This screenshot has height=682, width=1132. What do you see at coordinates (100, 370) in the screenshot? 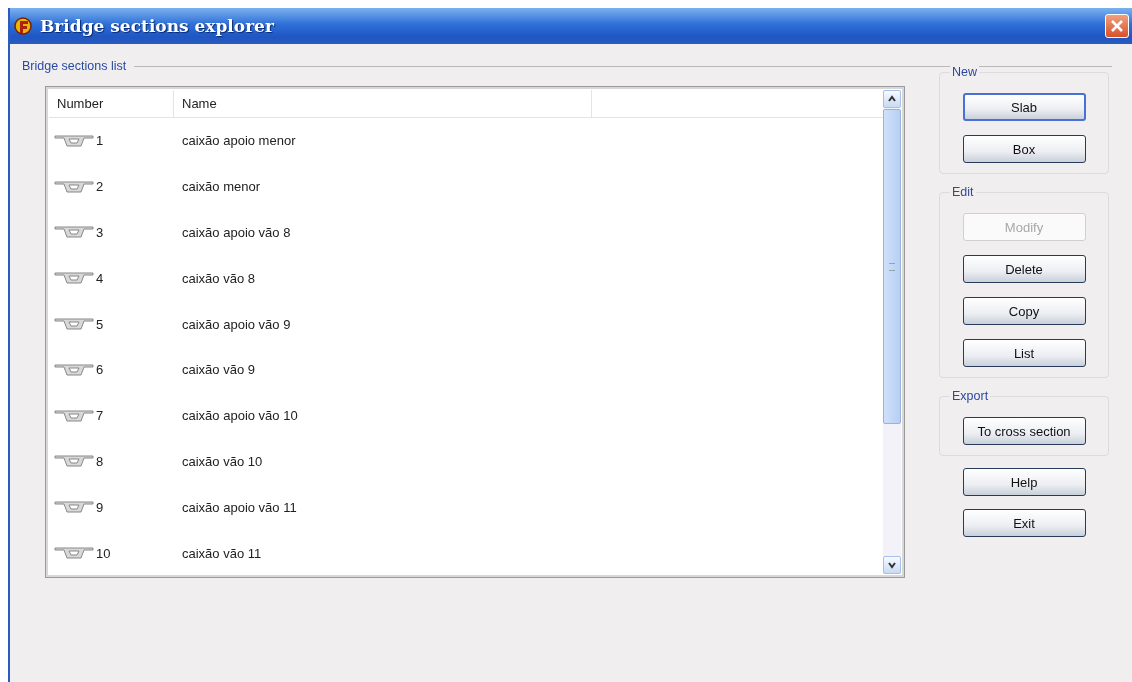
I see `table-cell: 6` at bounding box center [100, 370].